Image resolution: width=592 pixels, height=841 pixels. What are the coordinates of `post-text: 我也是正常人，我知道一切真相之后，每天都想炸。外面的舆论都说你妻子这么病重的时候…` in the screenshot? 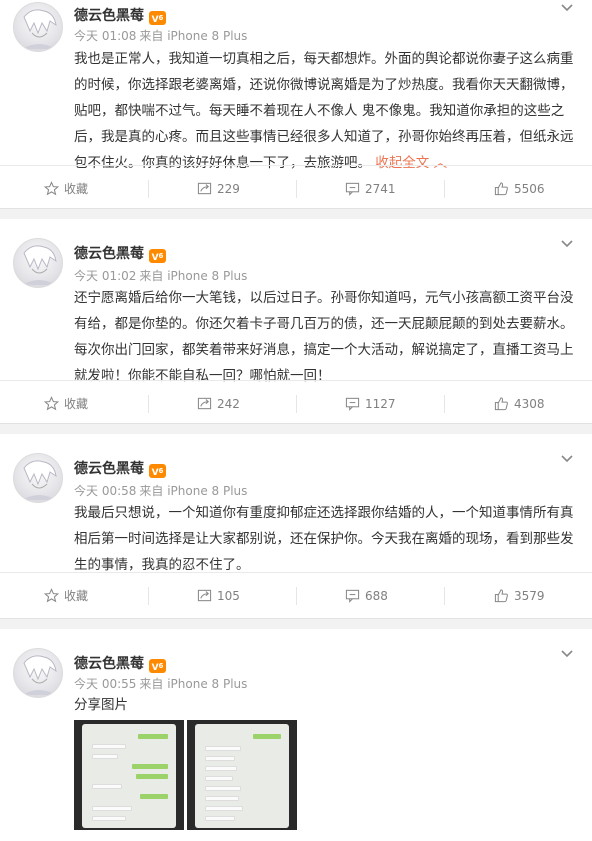 It's located at (324, 111).